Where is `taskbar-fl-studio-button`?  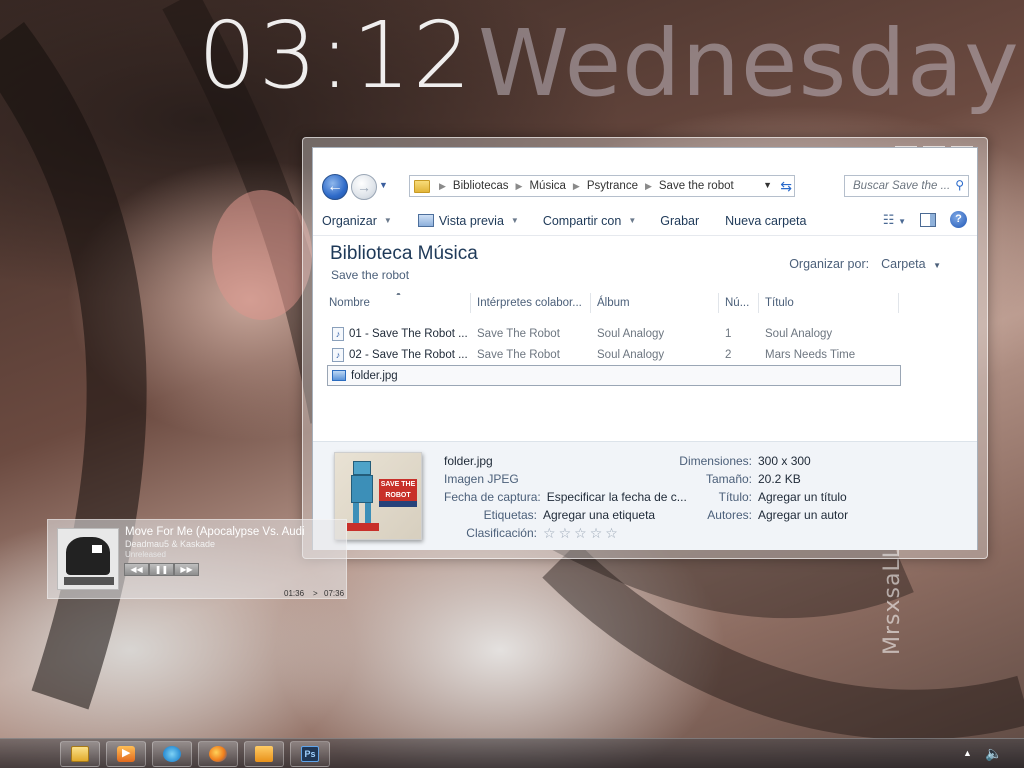 taskbar-fl-studio-button is located at coordinates (264, 754).